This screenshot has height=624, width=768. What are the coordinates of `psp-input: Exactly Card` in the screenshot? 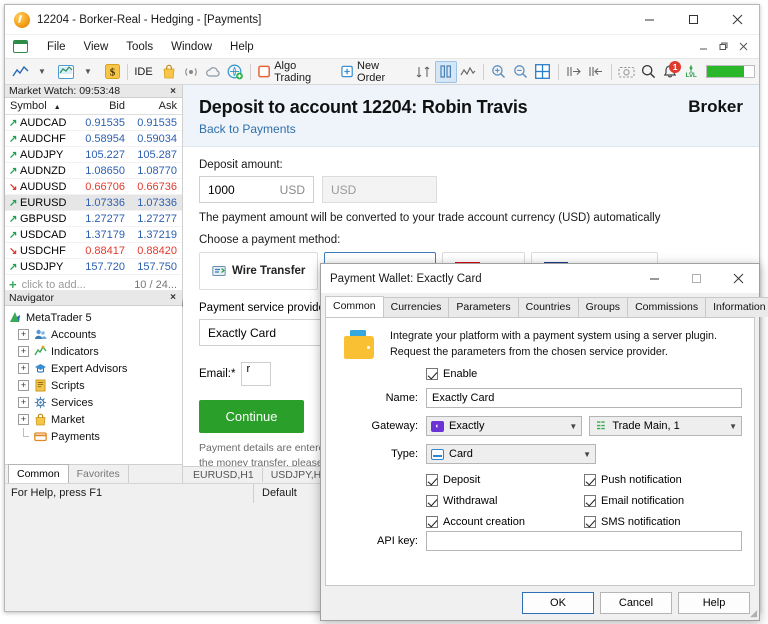 It's located at (263, 332).